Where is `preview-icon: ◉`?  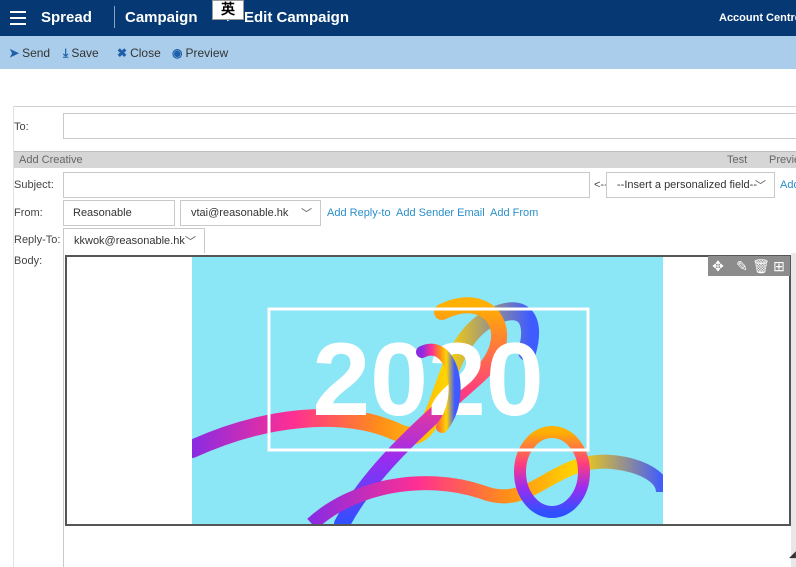 preview-icon: ◉ is located at coordinates (177, 53).